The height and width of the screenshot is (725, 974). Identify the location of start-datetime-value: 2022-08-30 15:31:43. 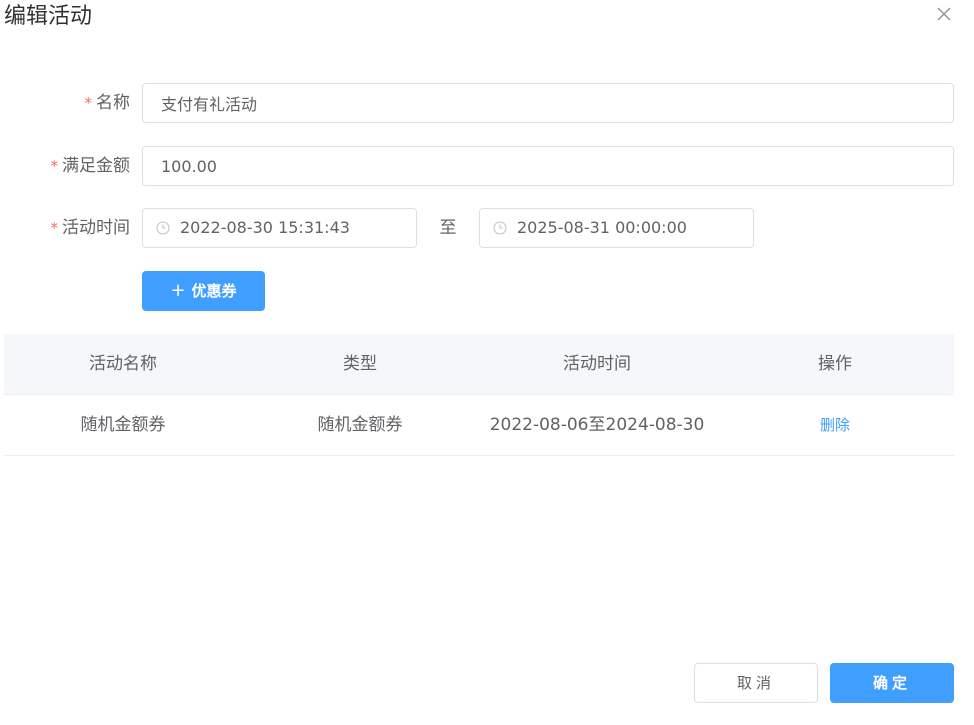
(265, 227).